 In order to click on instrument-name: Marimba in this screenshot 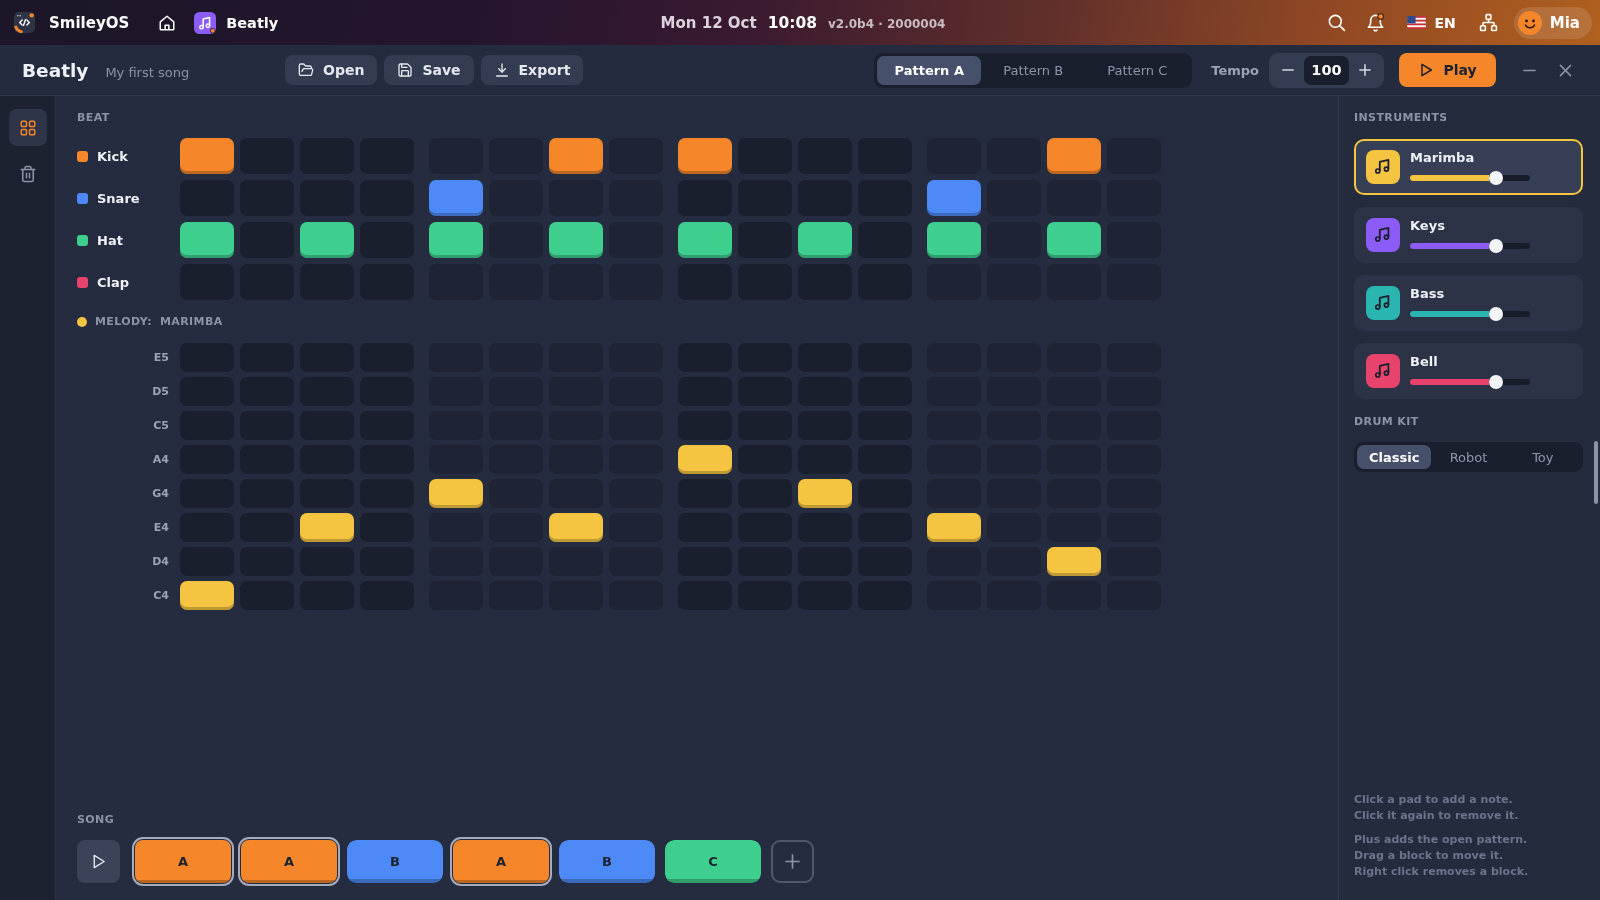, I will do `click(1442, 157)`.